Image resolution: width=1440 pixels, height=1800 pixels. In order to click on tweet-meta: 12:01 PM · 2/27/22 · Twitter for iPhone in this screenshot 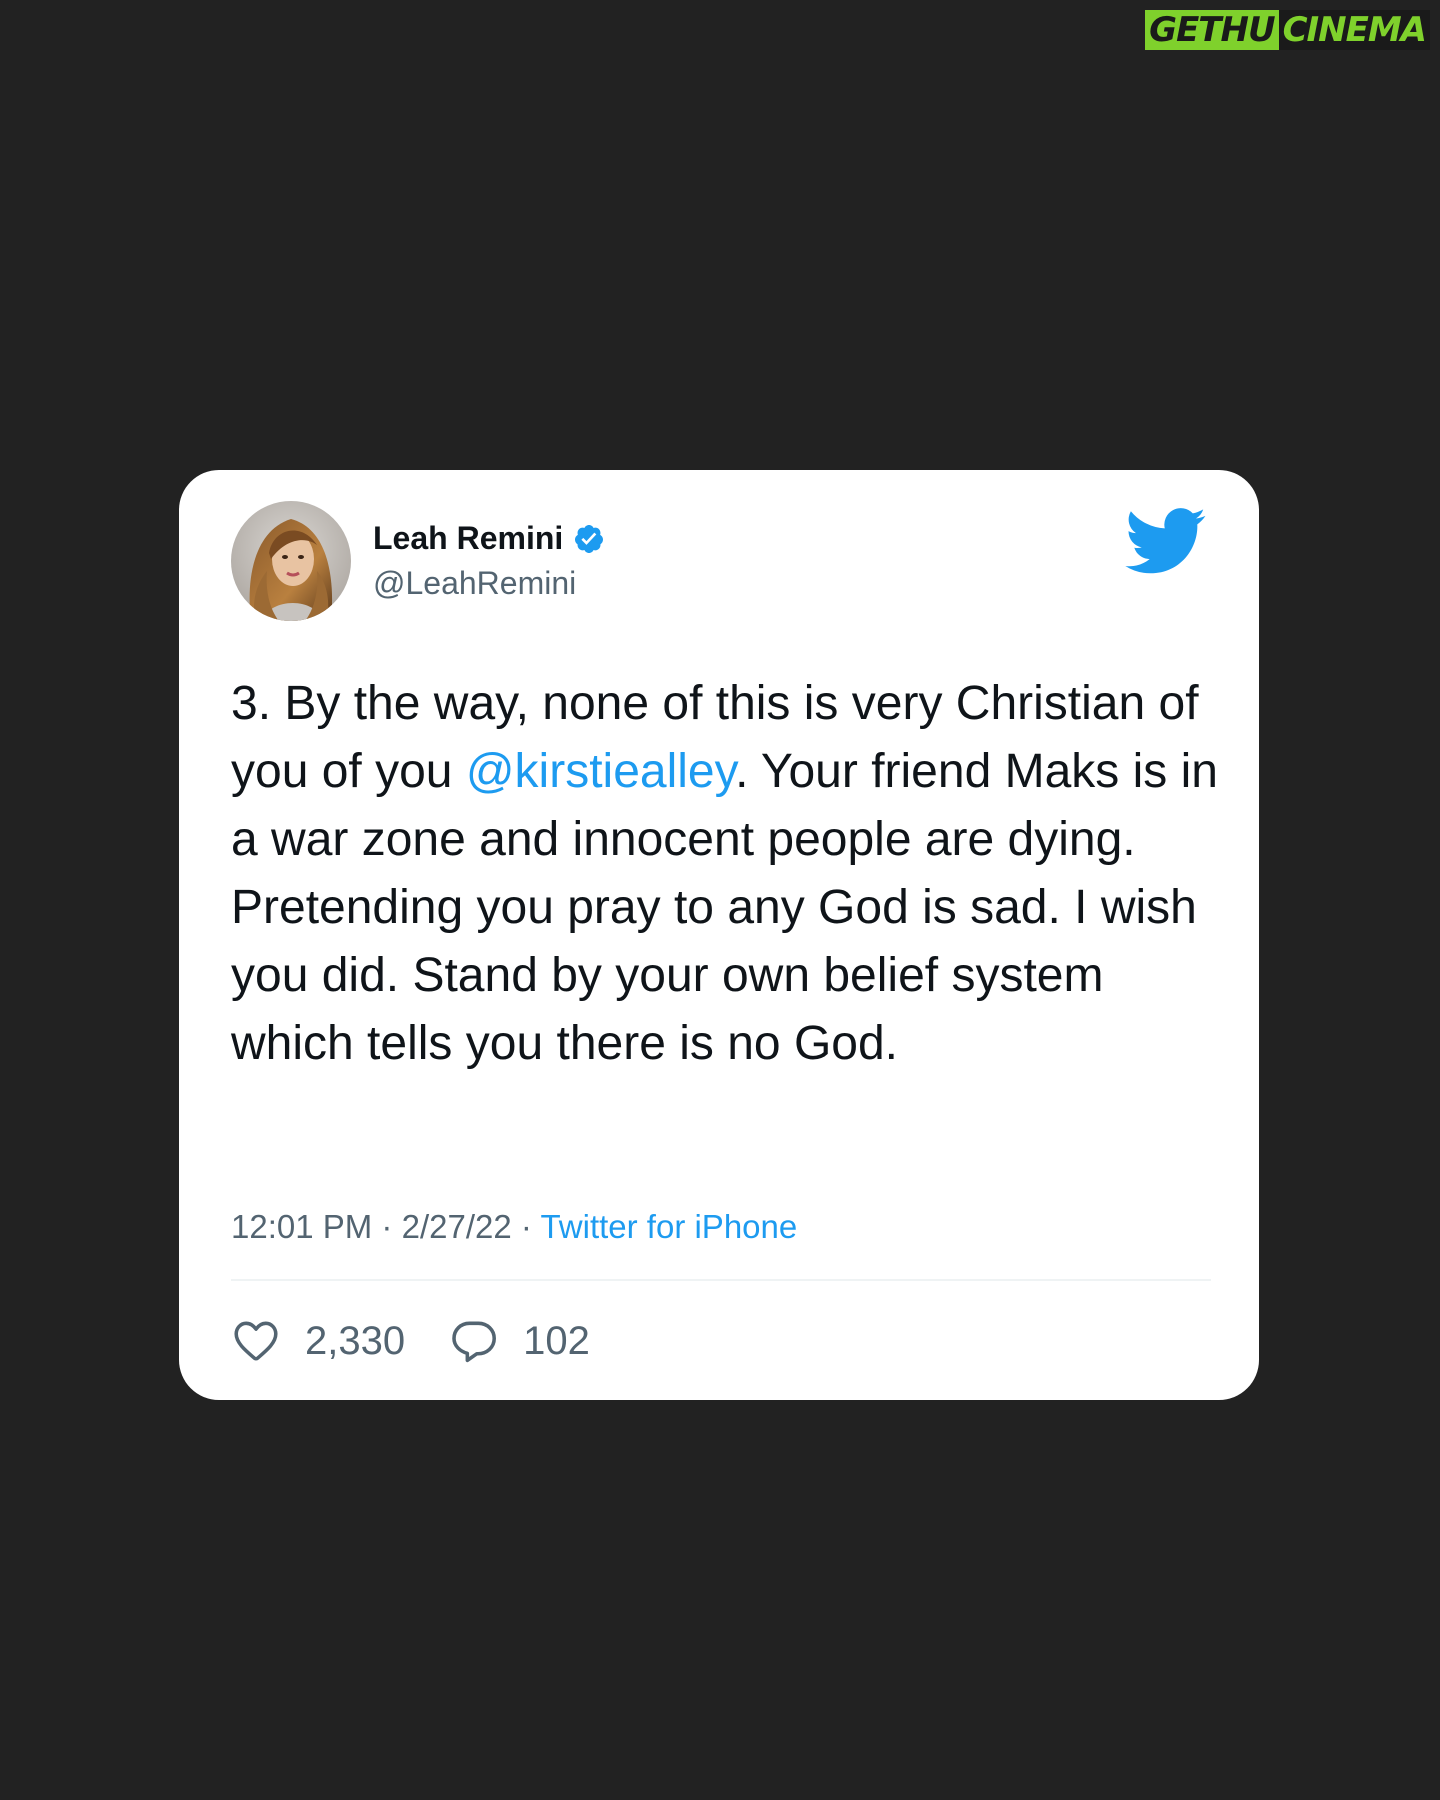, I will do `click(514, 1227)`.